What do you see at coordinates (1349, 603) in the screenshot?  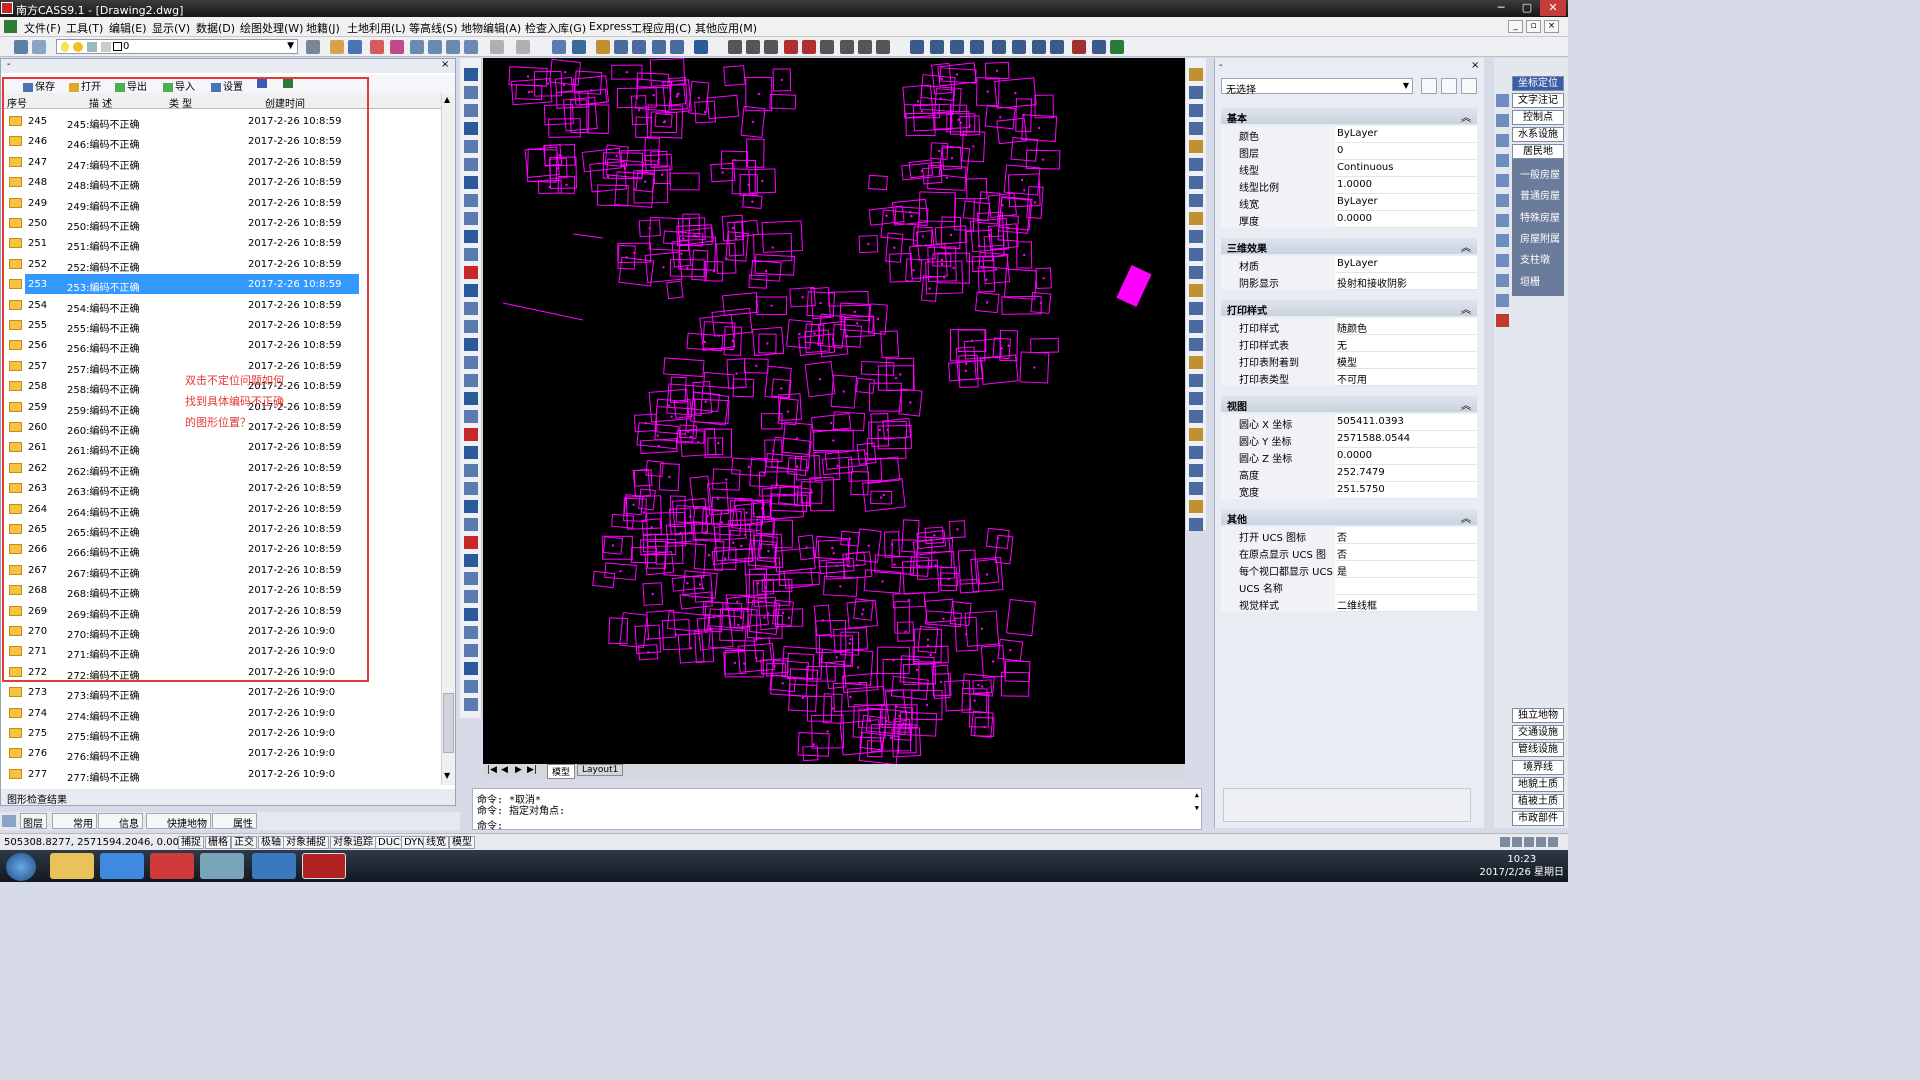 I see `prop-row: 视觉样式 二维线框` at bounding box center [1349, 603].